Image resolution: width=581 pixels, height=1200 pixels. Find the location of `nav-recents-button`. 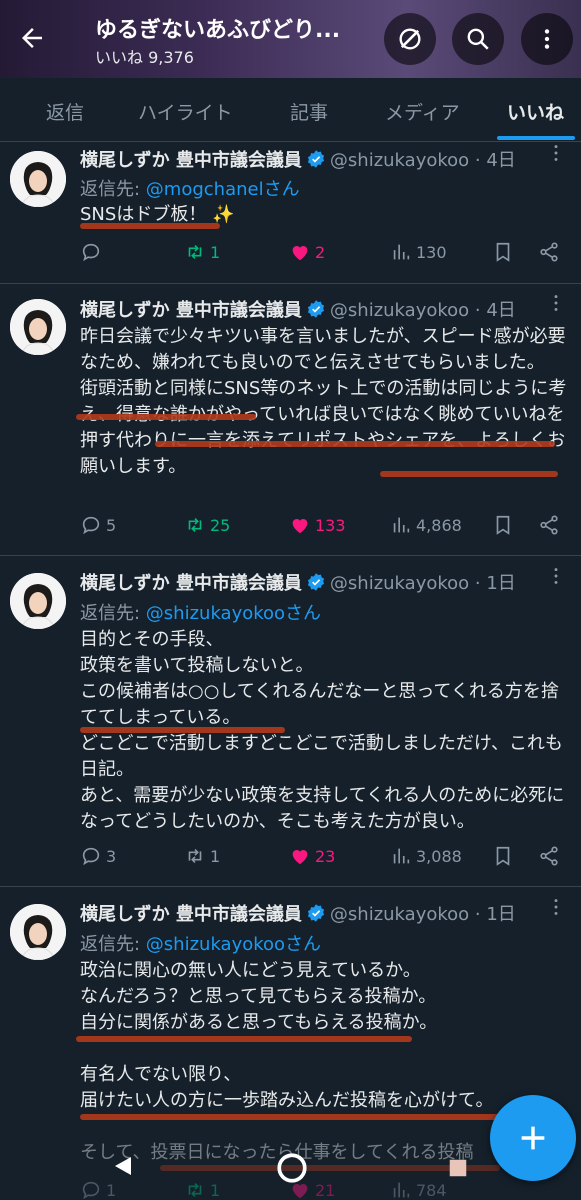

nav-recents-button is located at coordinates (458, 1168).